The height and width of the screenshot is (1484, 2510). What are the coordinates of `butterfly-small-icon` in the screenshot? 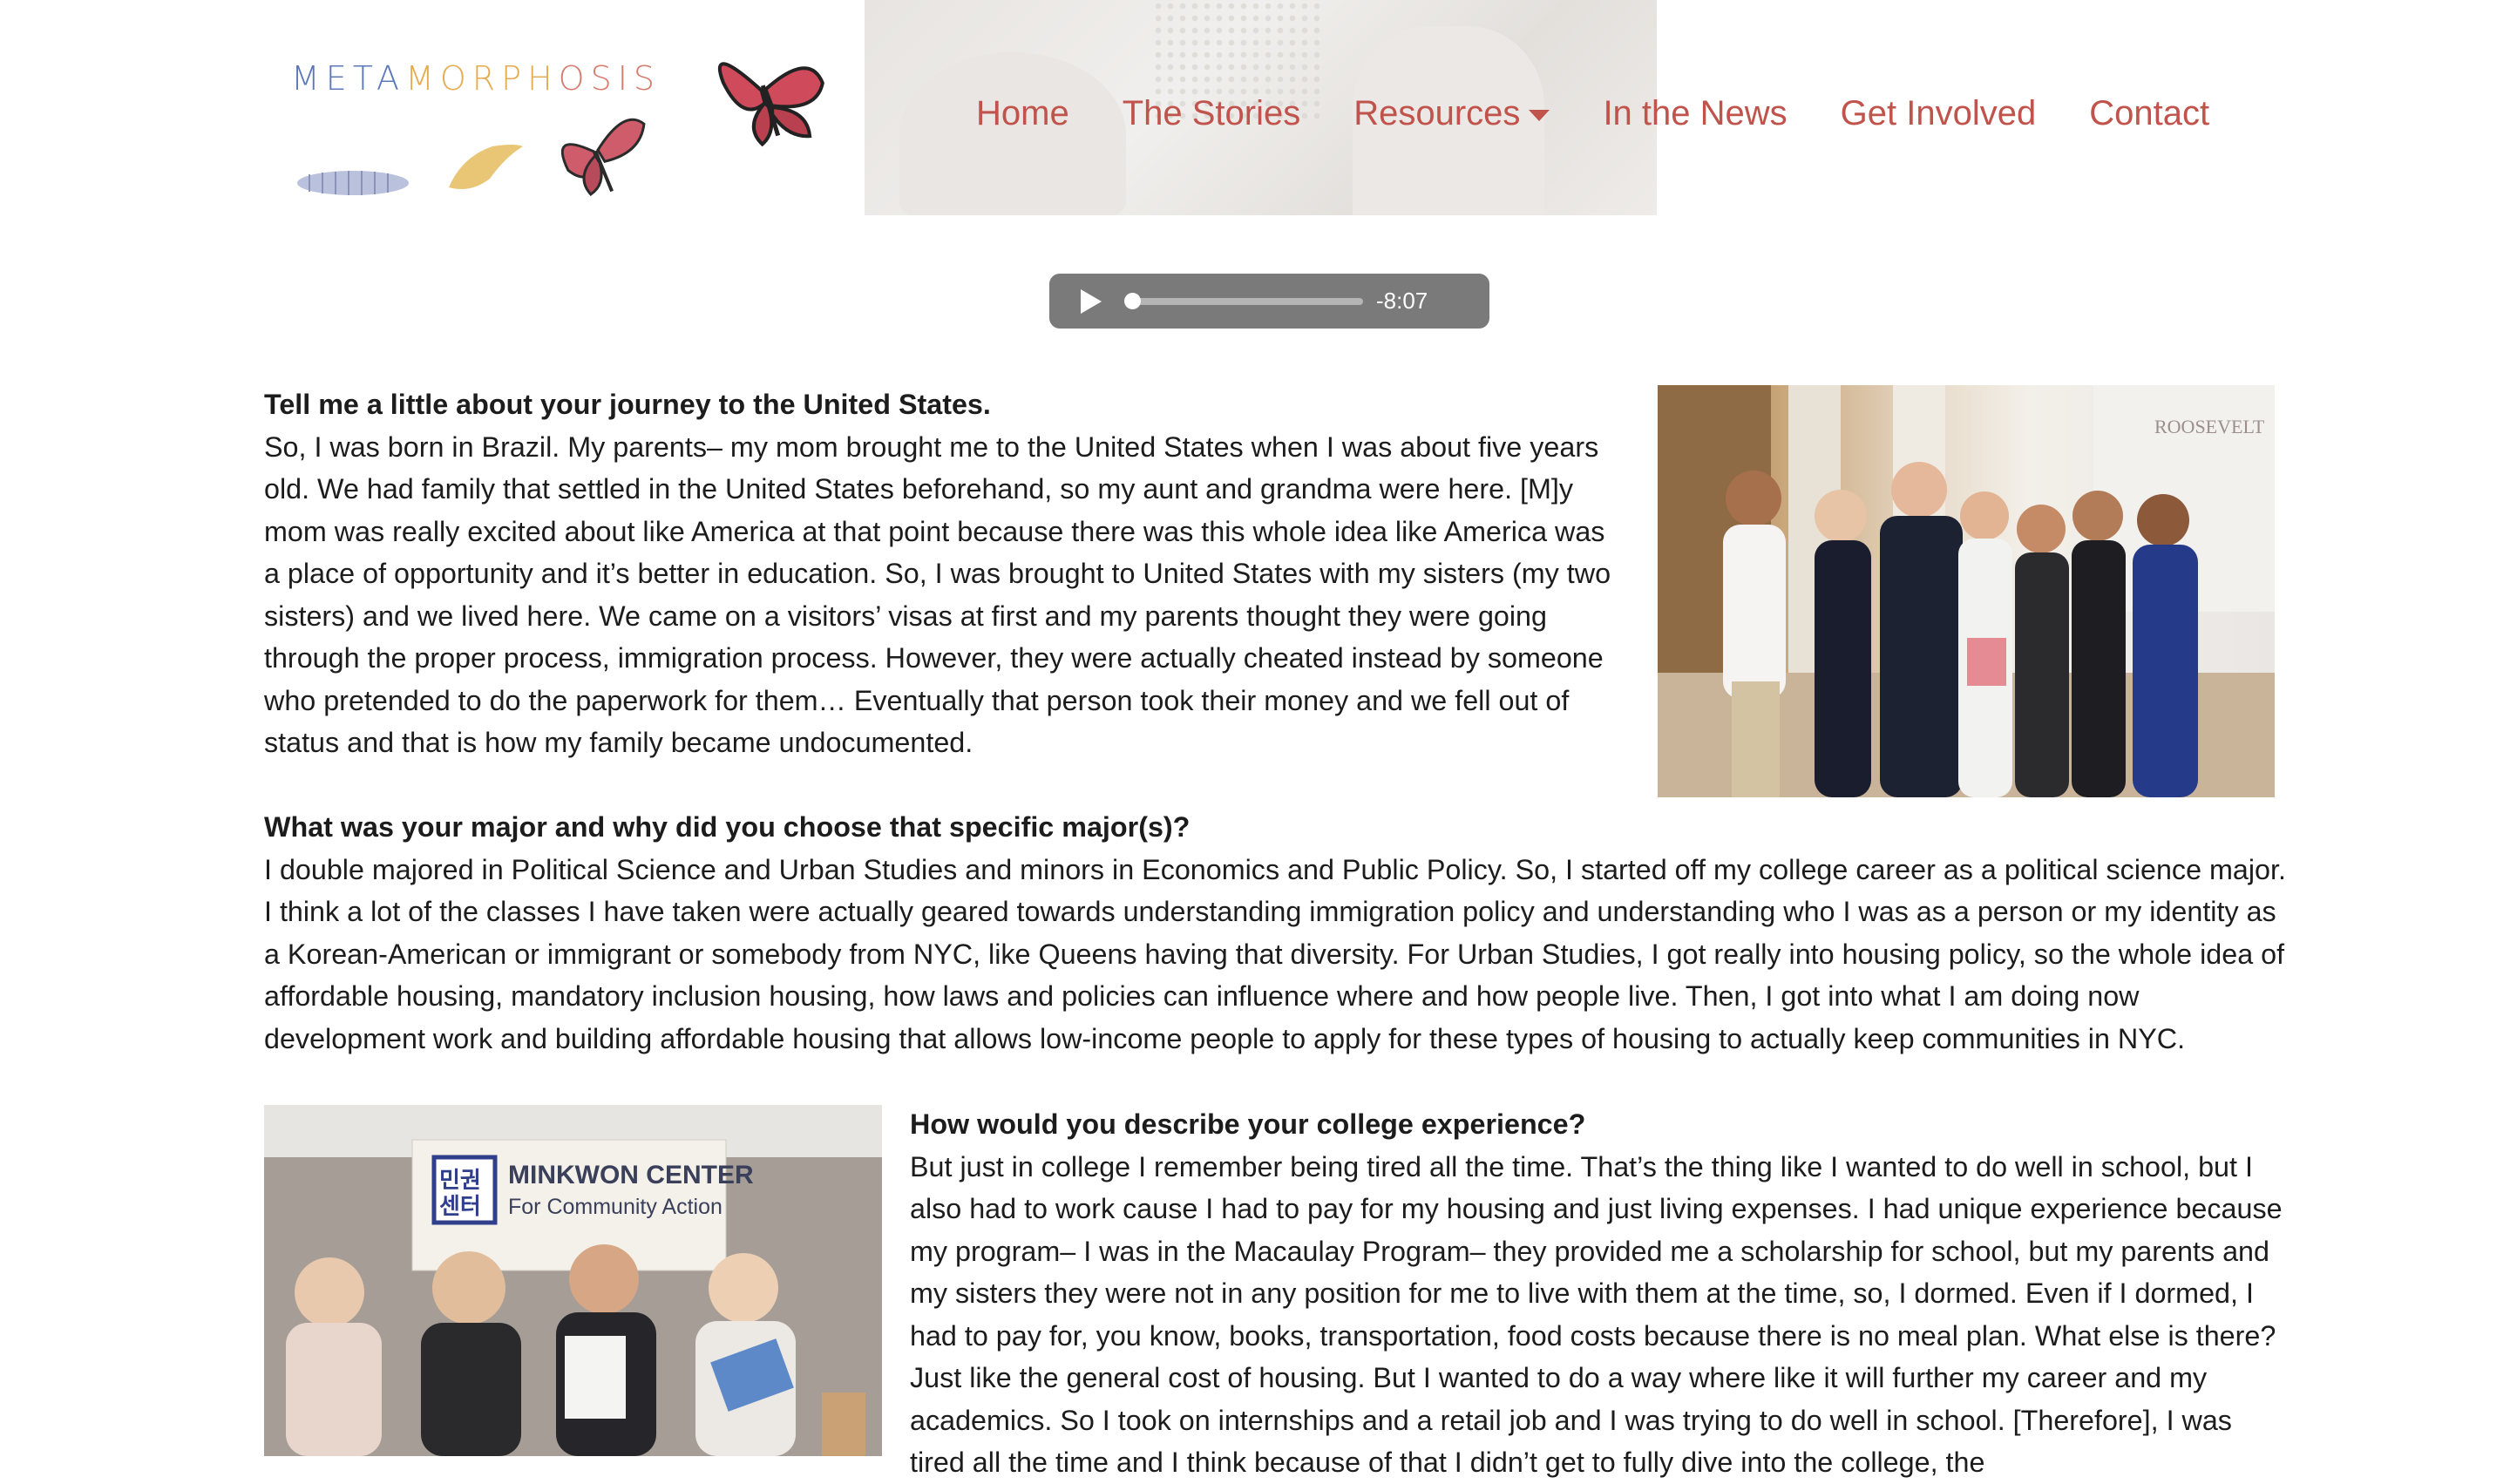 It's located at (603, 157).